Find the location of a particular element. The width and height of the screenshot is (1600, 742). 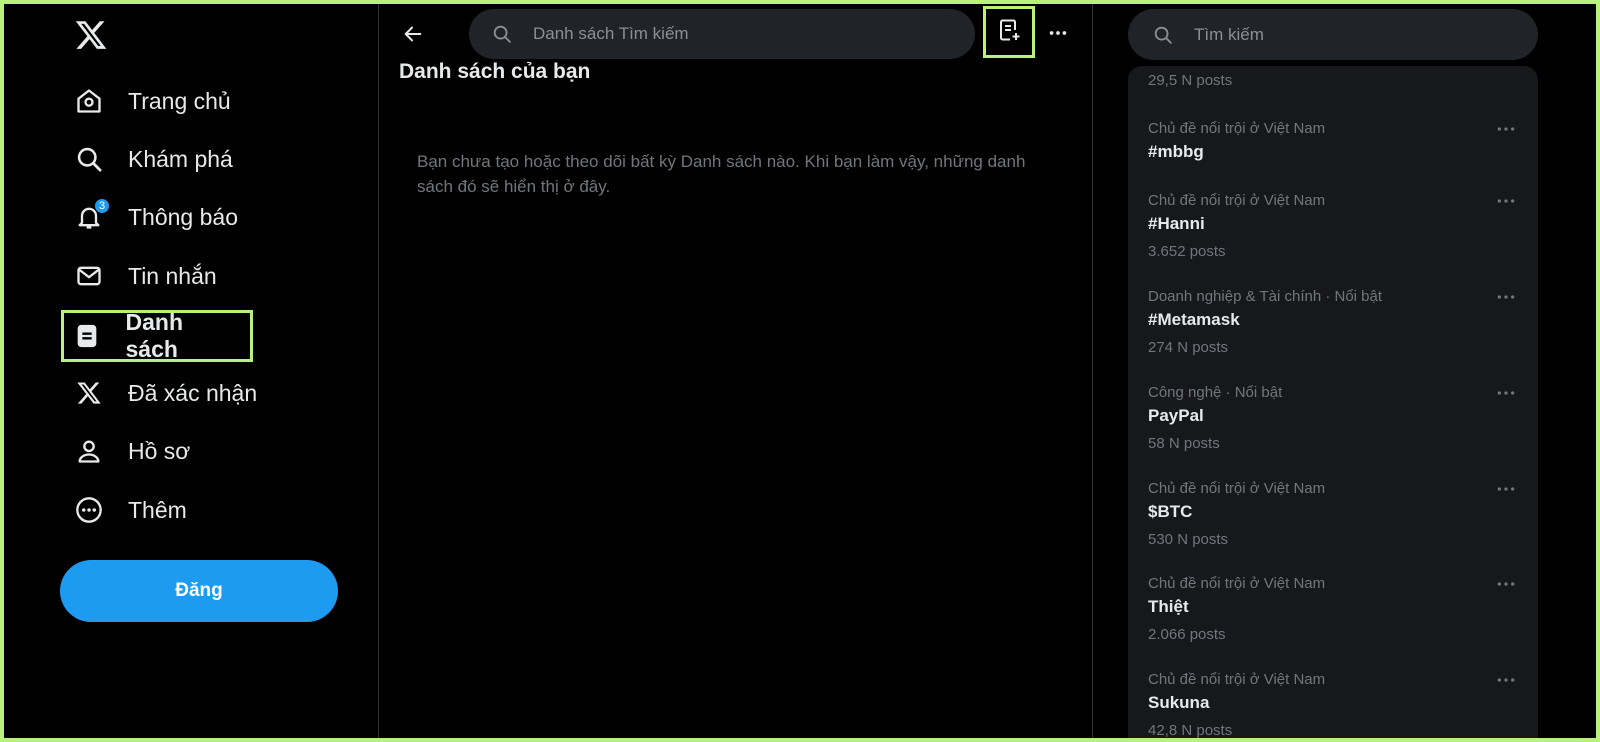

sidebar-item-notifications: 3 Thông báo is located at coordinates (157, 217).